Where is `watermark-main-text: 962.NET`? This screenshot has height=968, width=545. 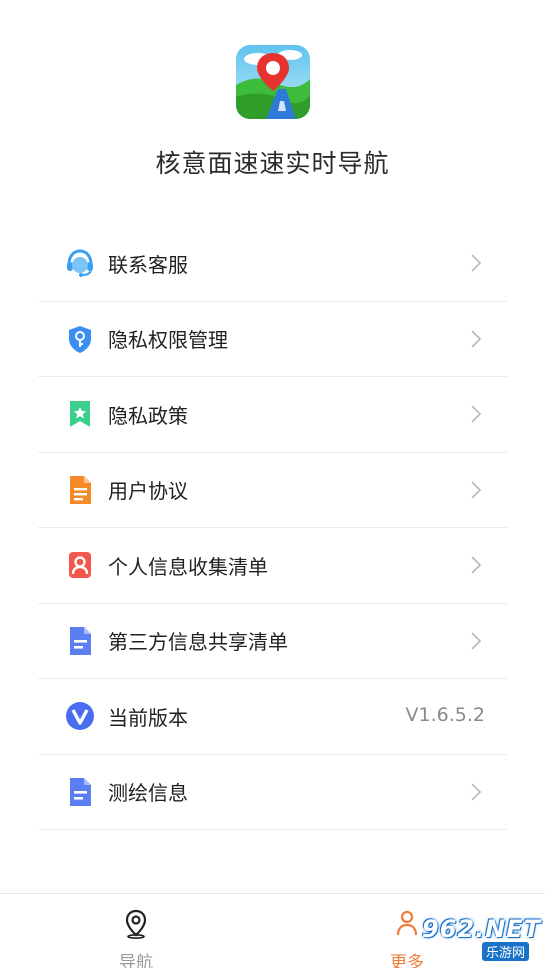 watermark-main-text: 962.NET is located at coordinates (482, 929).